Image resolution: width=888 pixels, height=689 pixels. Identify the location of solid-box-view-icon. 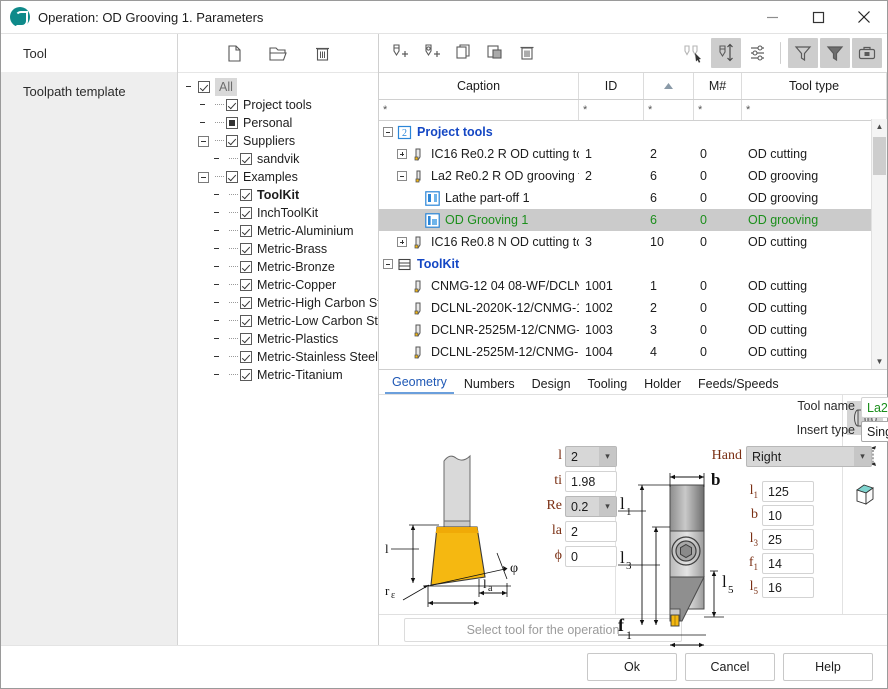
(865, 494).